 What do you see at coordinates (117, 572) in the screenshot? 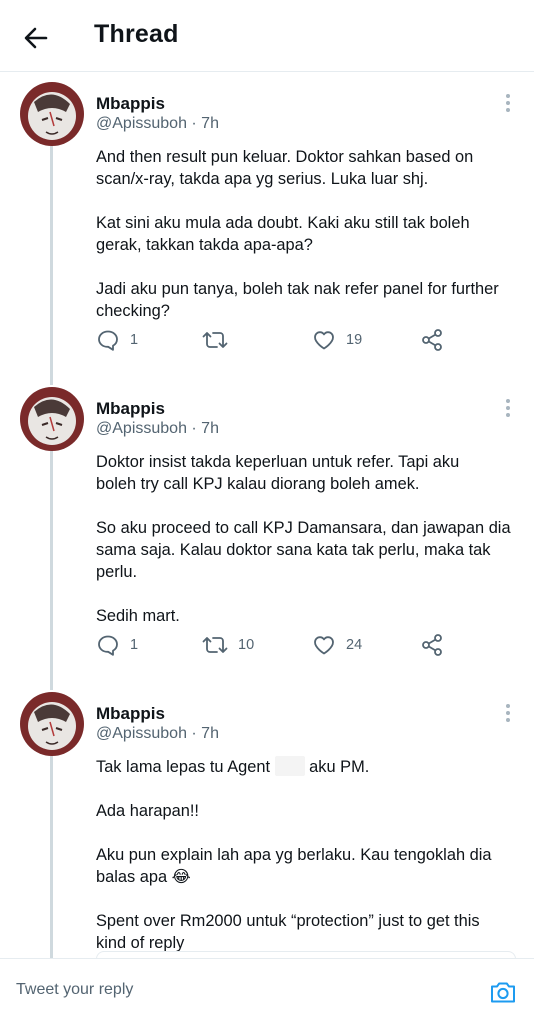
I see `tweet-line: perlu.` at bounding box center [117, 572].